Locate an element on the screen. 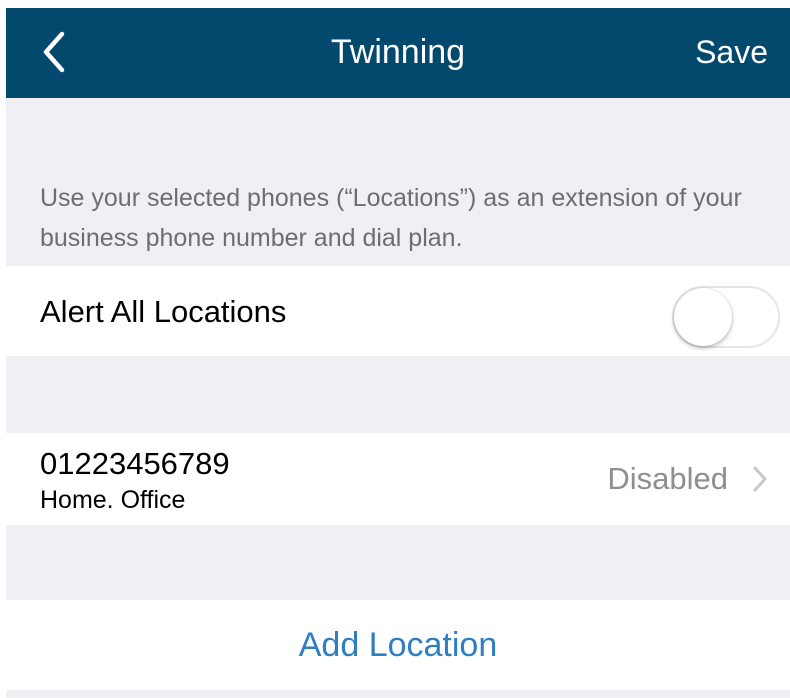 The width and height of the screenshot is (790, 698). location-name: Home. Office is located at coordinates (113, 500).